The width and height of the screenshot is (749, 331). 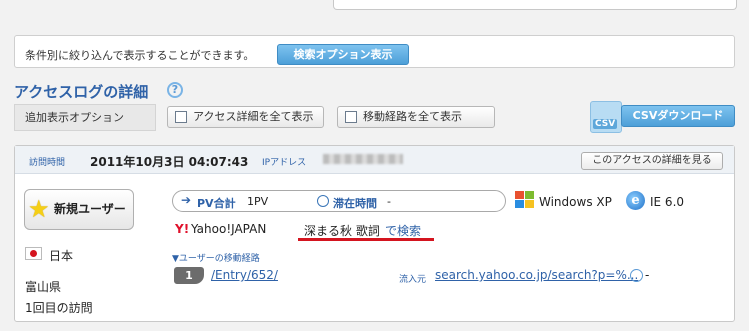 What do you see at coordinates (175, 90) in the screenshot?
I see `help-icon: ?` at bounding box center [175, 90].